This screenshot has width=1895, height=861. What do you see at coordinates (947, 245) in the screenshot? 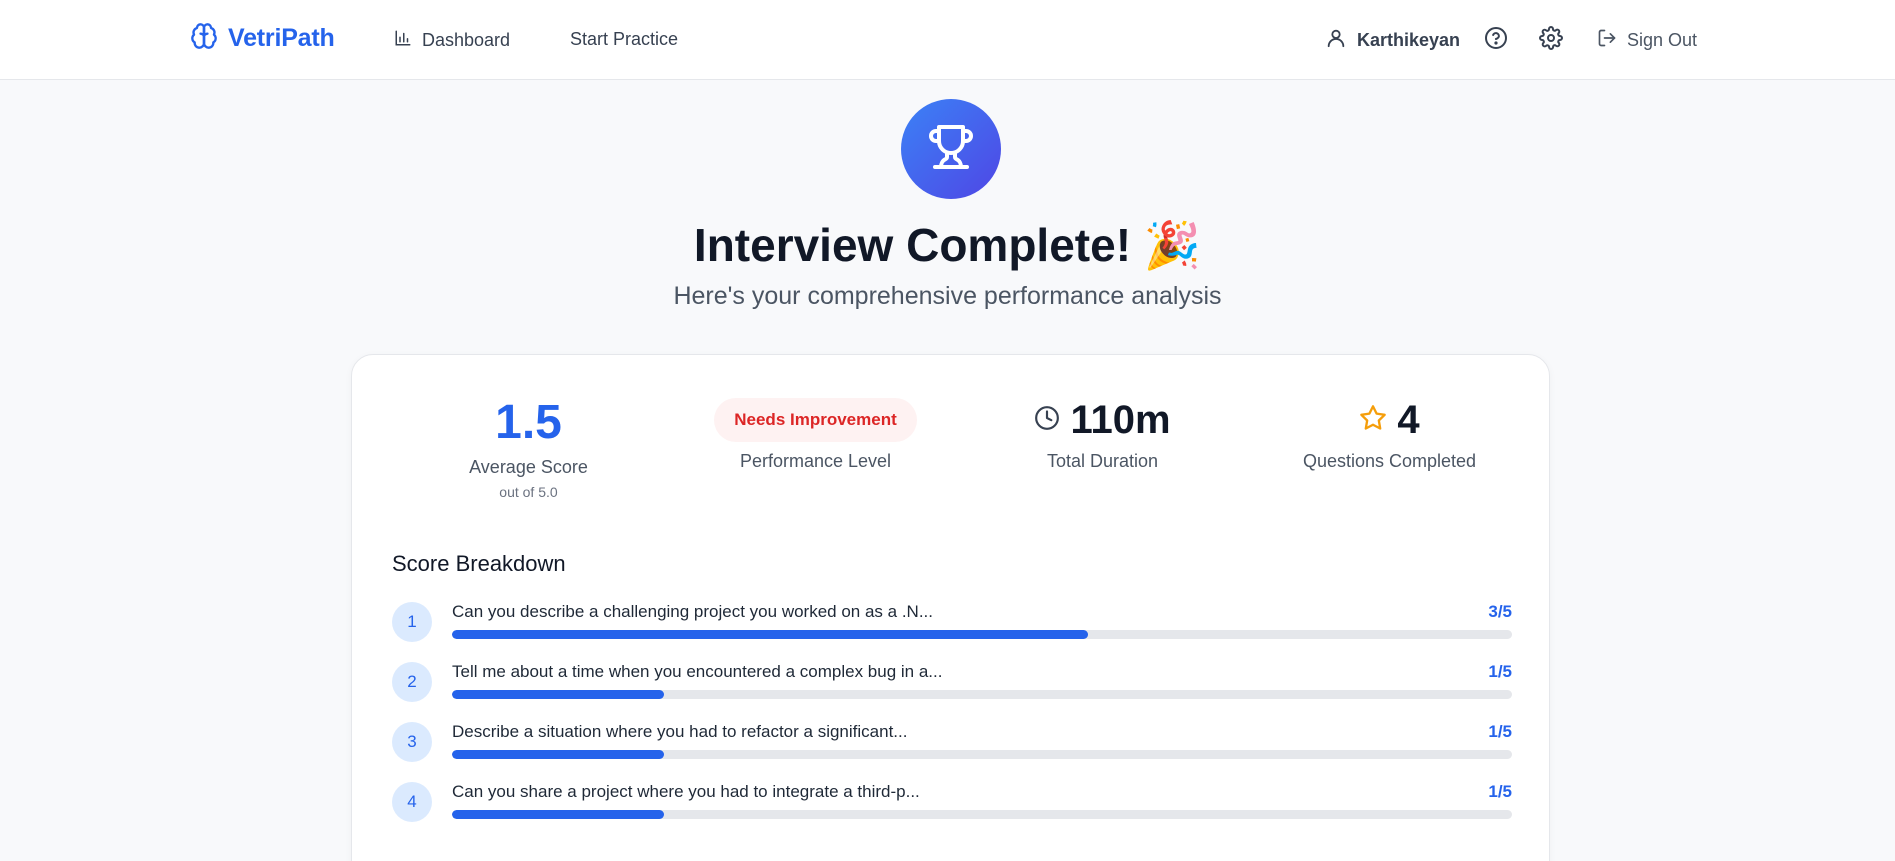
I see `page-title: Interview Complete! 🎉` at bounding box center [947, 245].